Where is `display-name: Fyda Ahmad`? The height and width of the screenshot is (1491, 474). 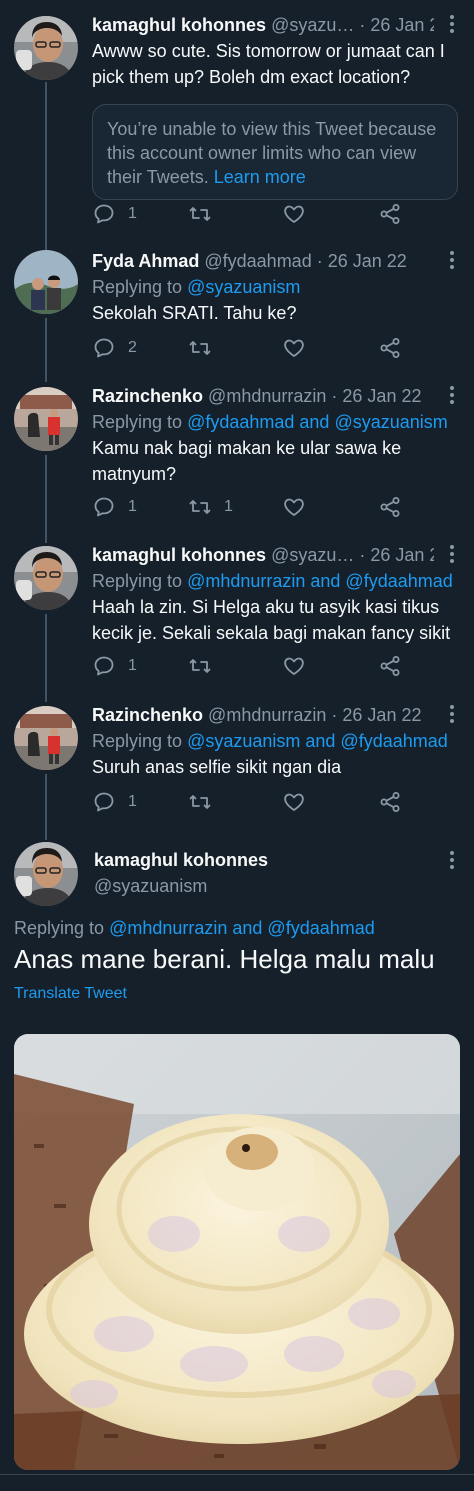
display-name: Fyda Ahmad is located at coordinates (145, 261).